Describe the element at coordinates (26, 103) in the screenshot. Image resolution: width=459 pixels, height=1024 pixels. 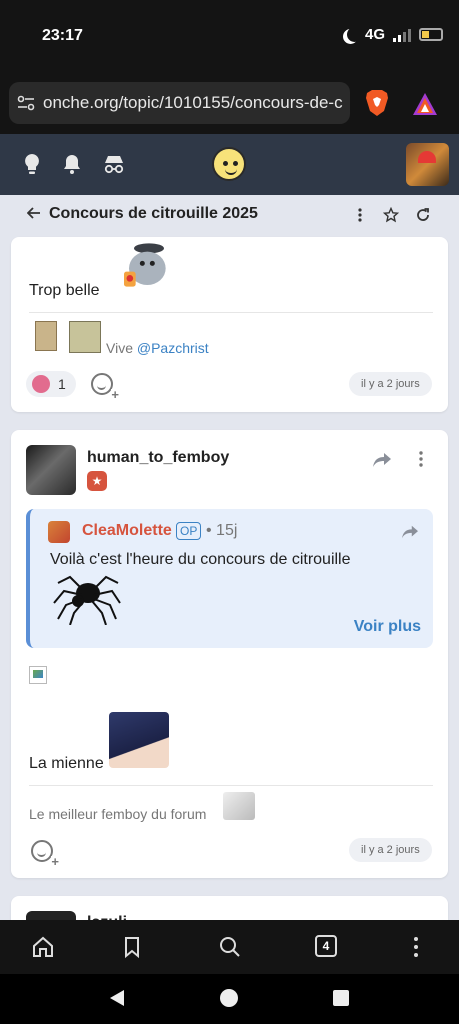
I see `site-settings-icon` at that location.